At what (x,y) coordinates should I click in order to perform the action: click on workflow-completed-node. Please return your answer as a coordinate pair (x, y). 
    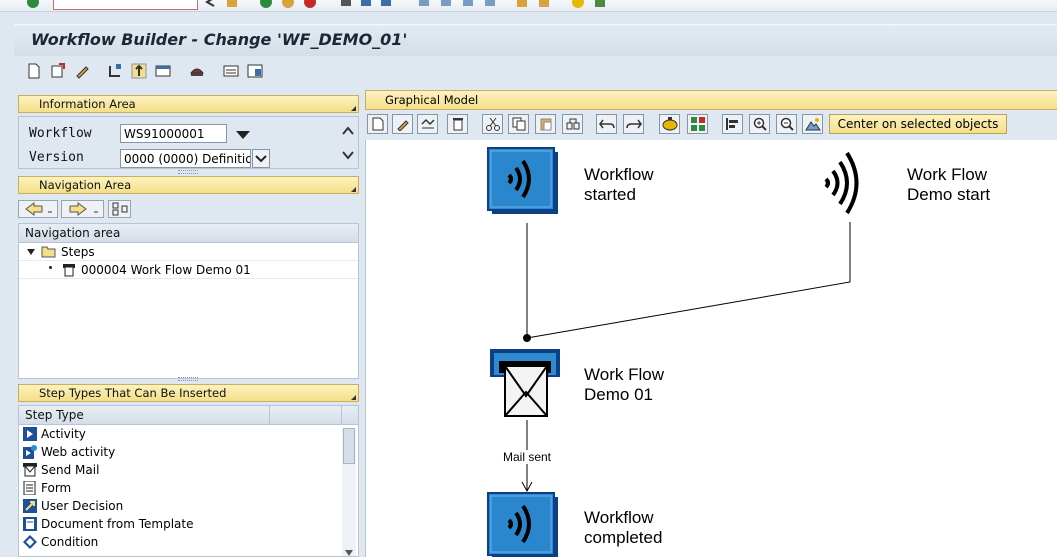
    Looking at the image, I should click on (522, 524).